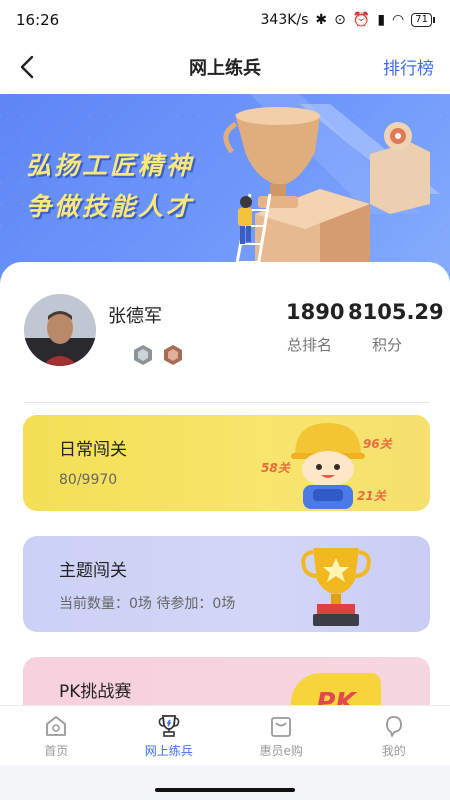  Describe the element at coordinates (135, 316) in the screenshot. I see `user-name: 张德军` at that location.